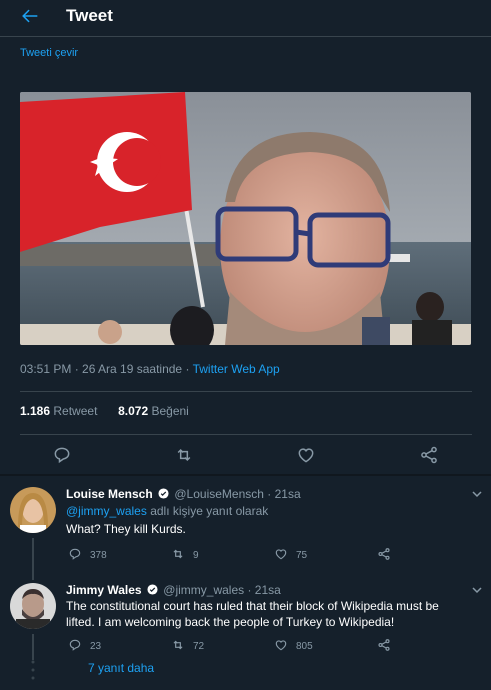  Describe the element at coordinates (49, 53) in the screenshot. I see `translate-tweet-link: Tweeti çevir` at that location.